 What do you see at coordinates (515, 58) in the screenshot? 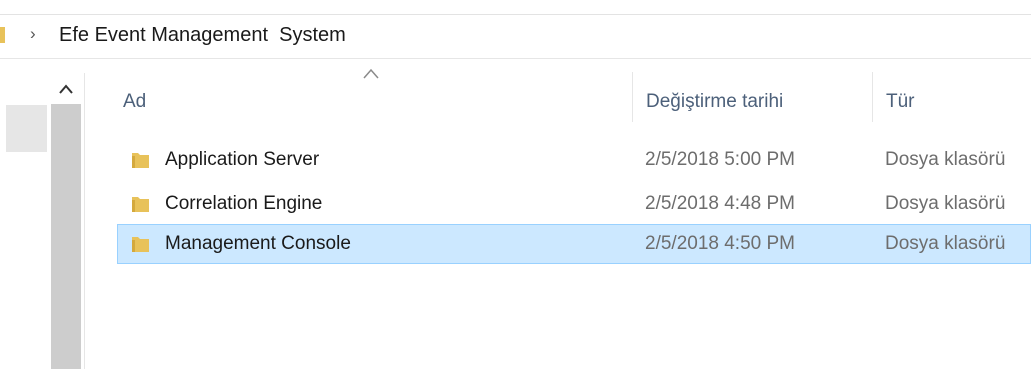
I see `address-bar-divider` at bounding box center [515, 58].